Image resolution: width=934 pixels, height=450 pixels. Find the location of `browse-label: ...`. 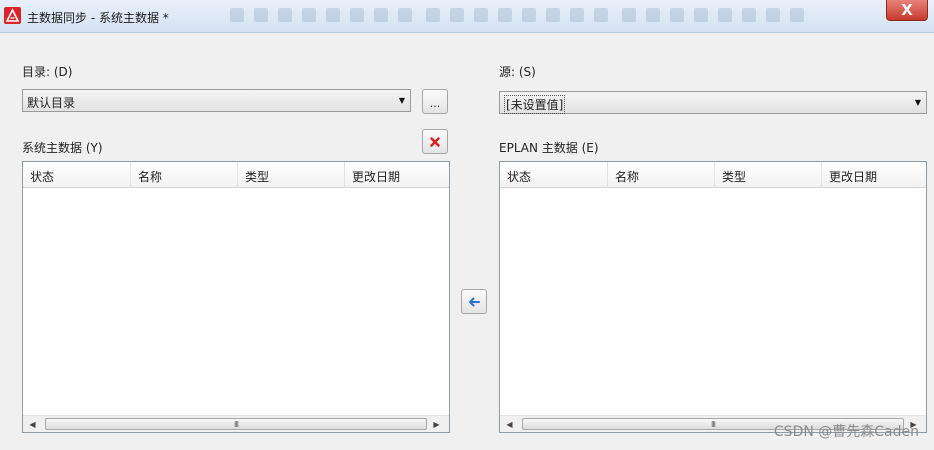

browse-label: ... is located at coordinates (435, 103).